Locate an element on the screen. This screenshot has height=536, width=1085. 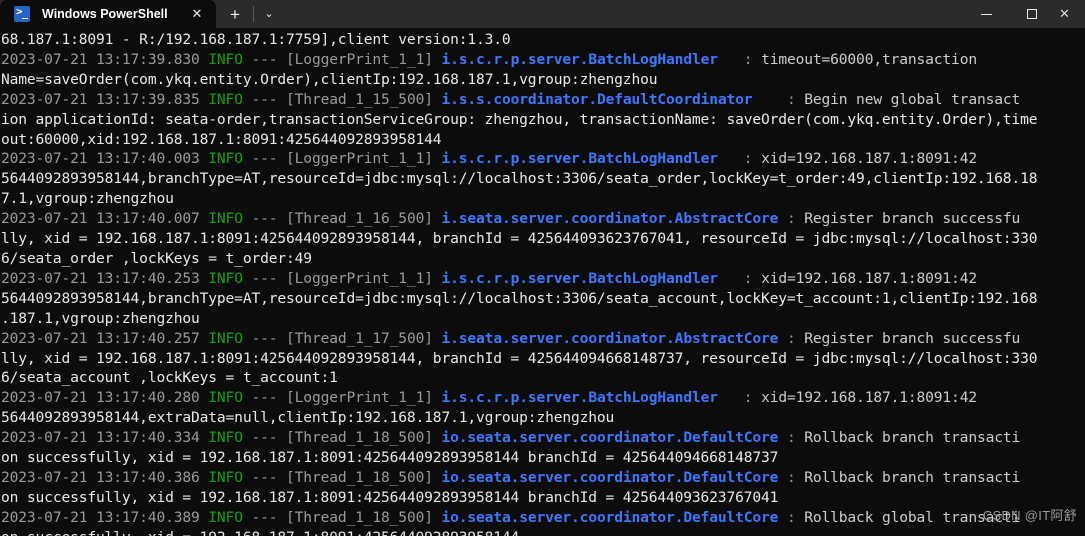
minimize-icon is located at coordinates (986, 14).